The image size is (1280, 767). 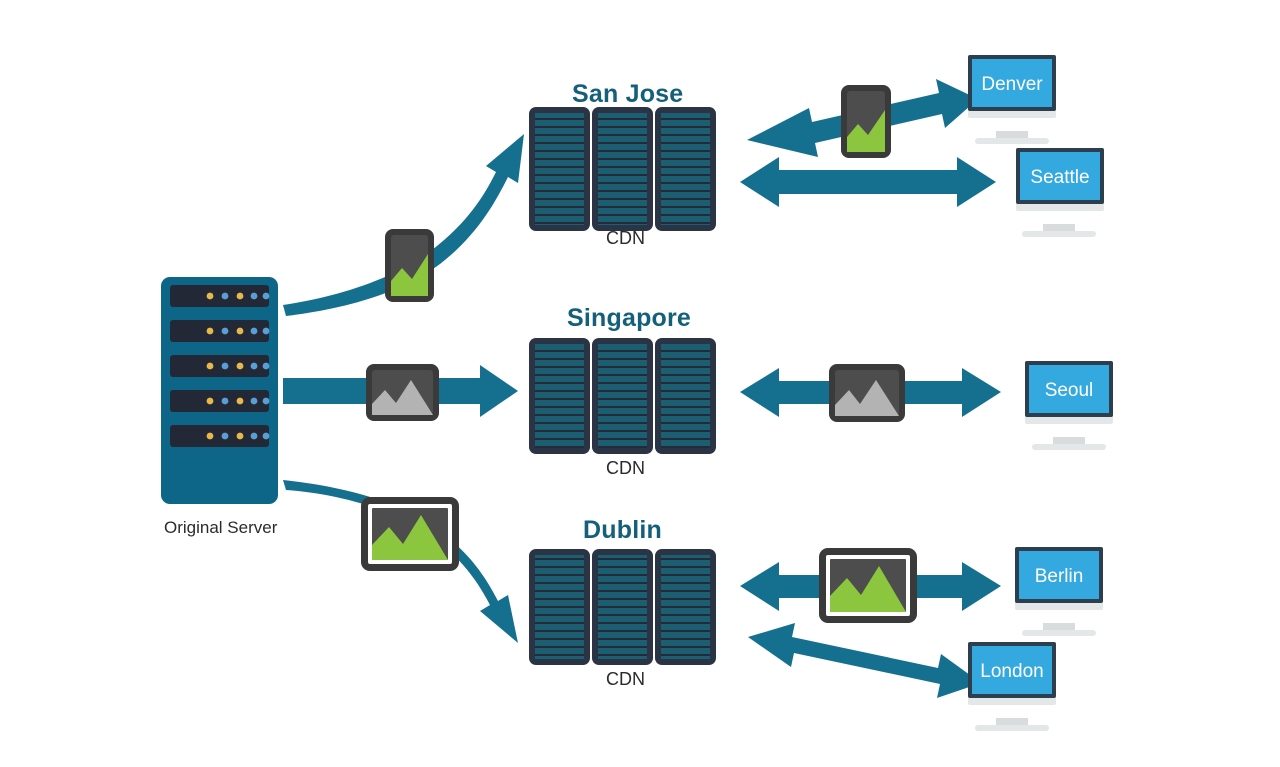 I want to click on client-monitor-denver: Denver, so click(x=1012, y=99).